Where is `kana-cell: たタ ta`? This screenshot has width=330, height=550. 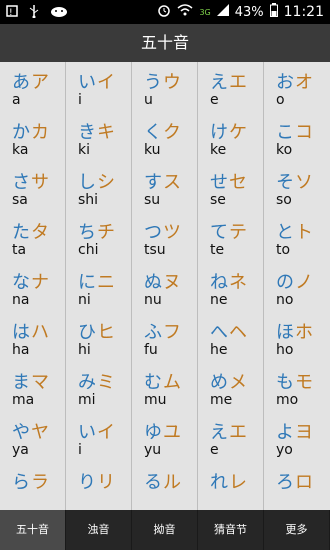 kana-cell: たタ ta is located at coordinates (33, 237).